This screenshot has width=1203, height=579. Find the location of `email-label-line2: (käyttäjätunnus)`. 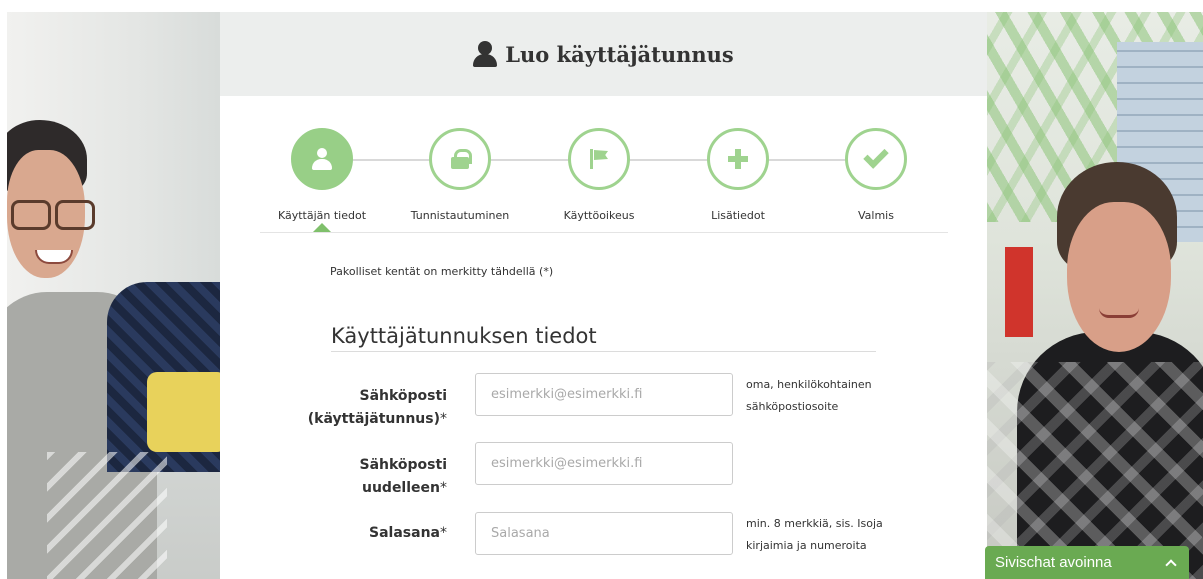

email-label-line2: (käyttäjätunnus) is located at coordinates (373, 419).